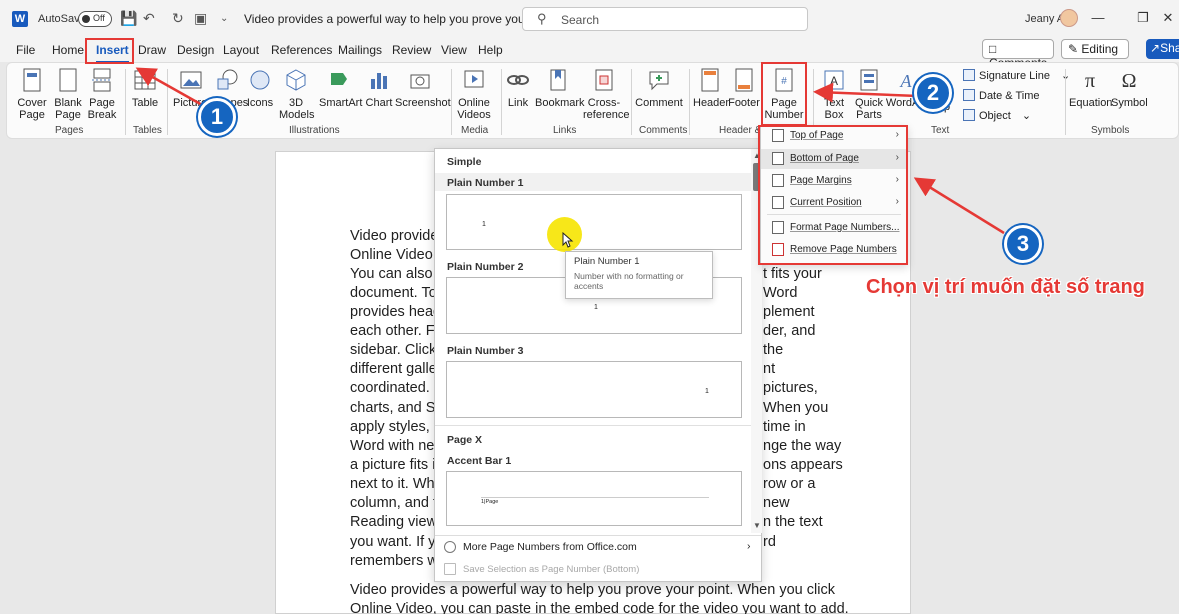  What do you see at coordinates (149, 18) in the screenshot?
I see `undo-icon: ↶` at bounding box center [149, 18].